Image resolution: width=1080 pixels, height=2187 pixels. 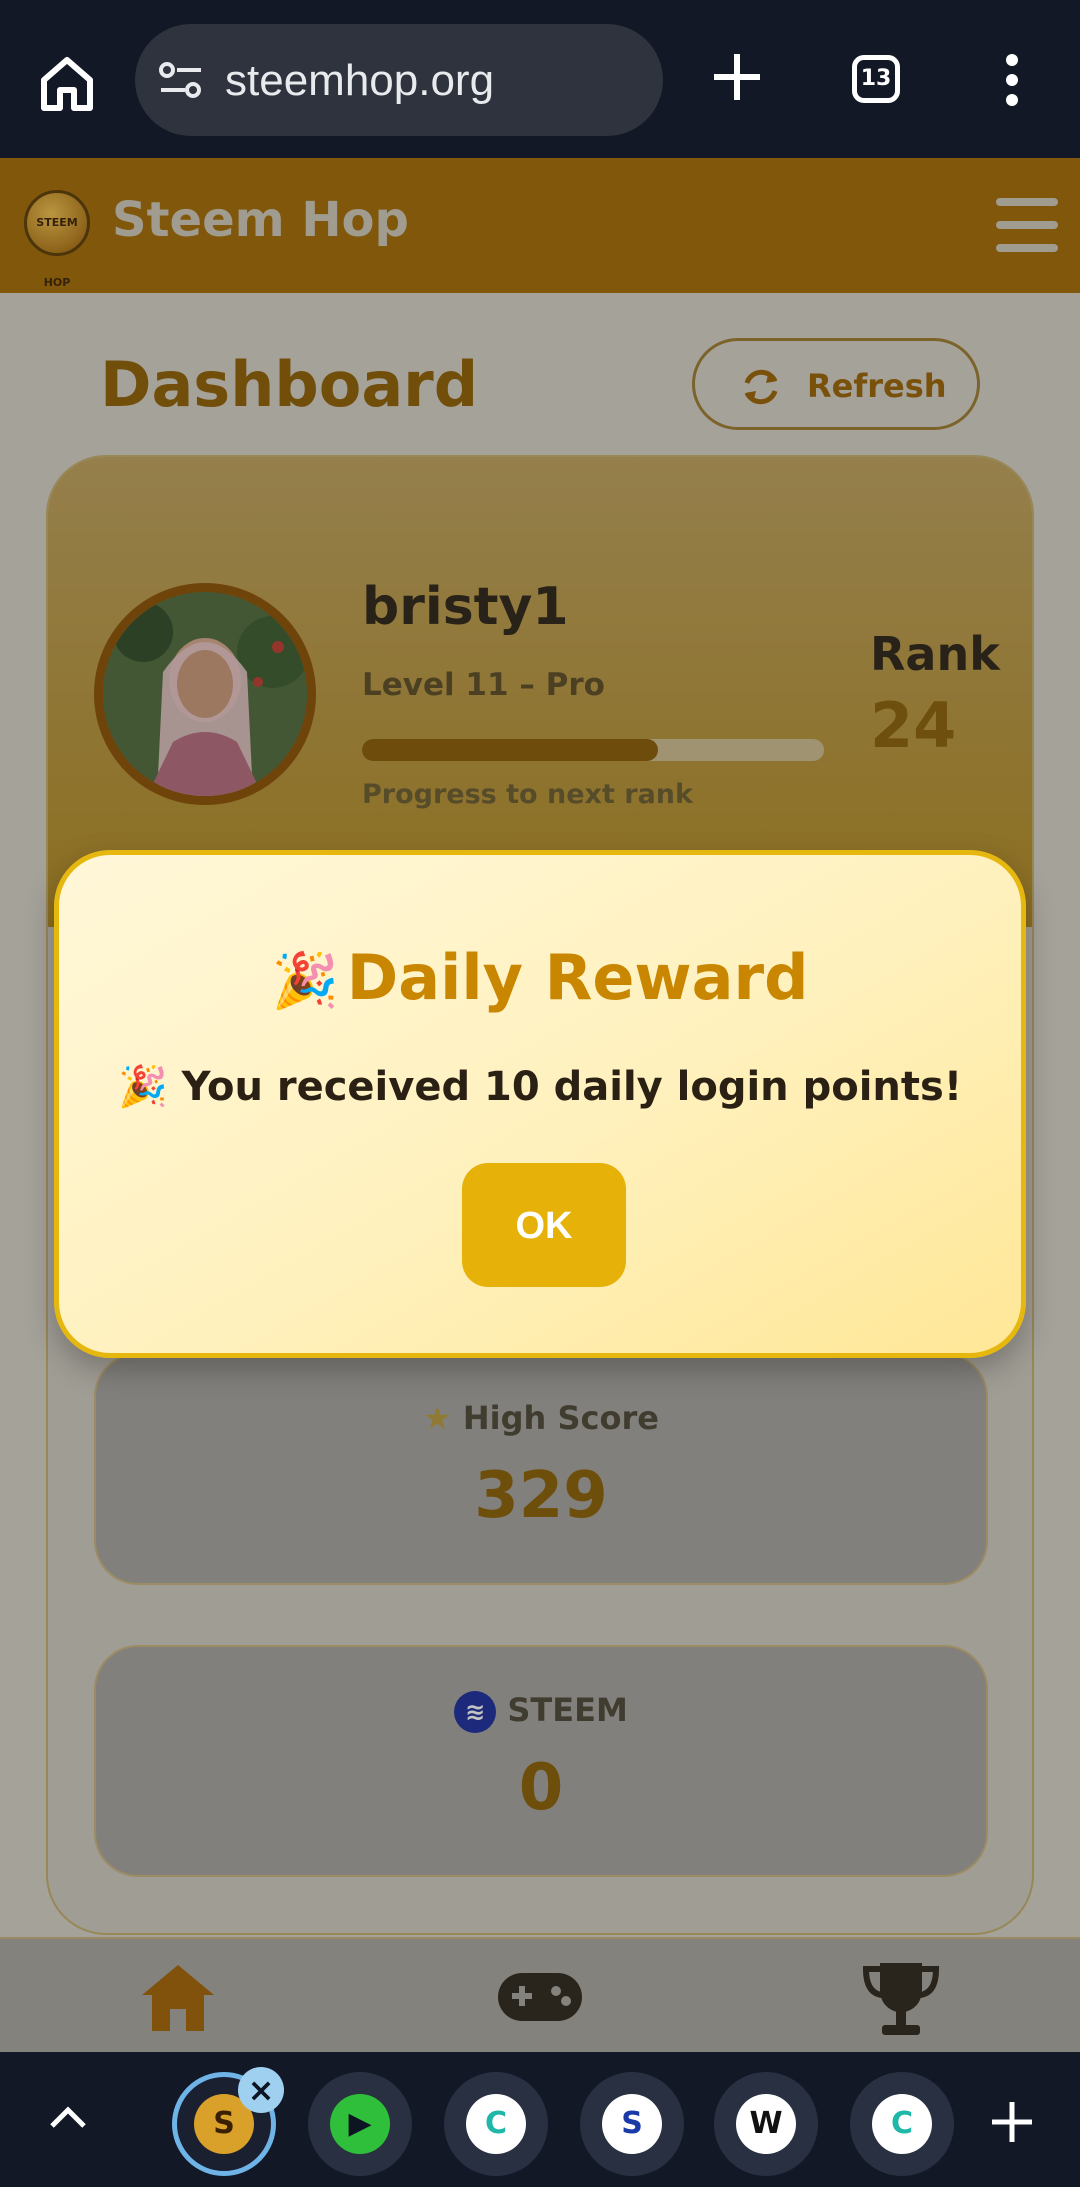 I want to click on tab-thumb-green-app: ▶, so click(x=360, y=2124).